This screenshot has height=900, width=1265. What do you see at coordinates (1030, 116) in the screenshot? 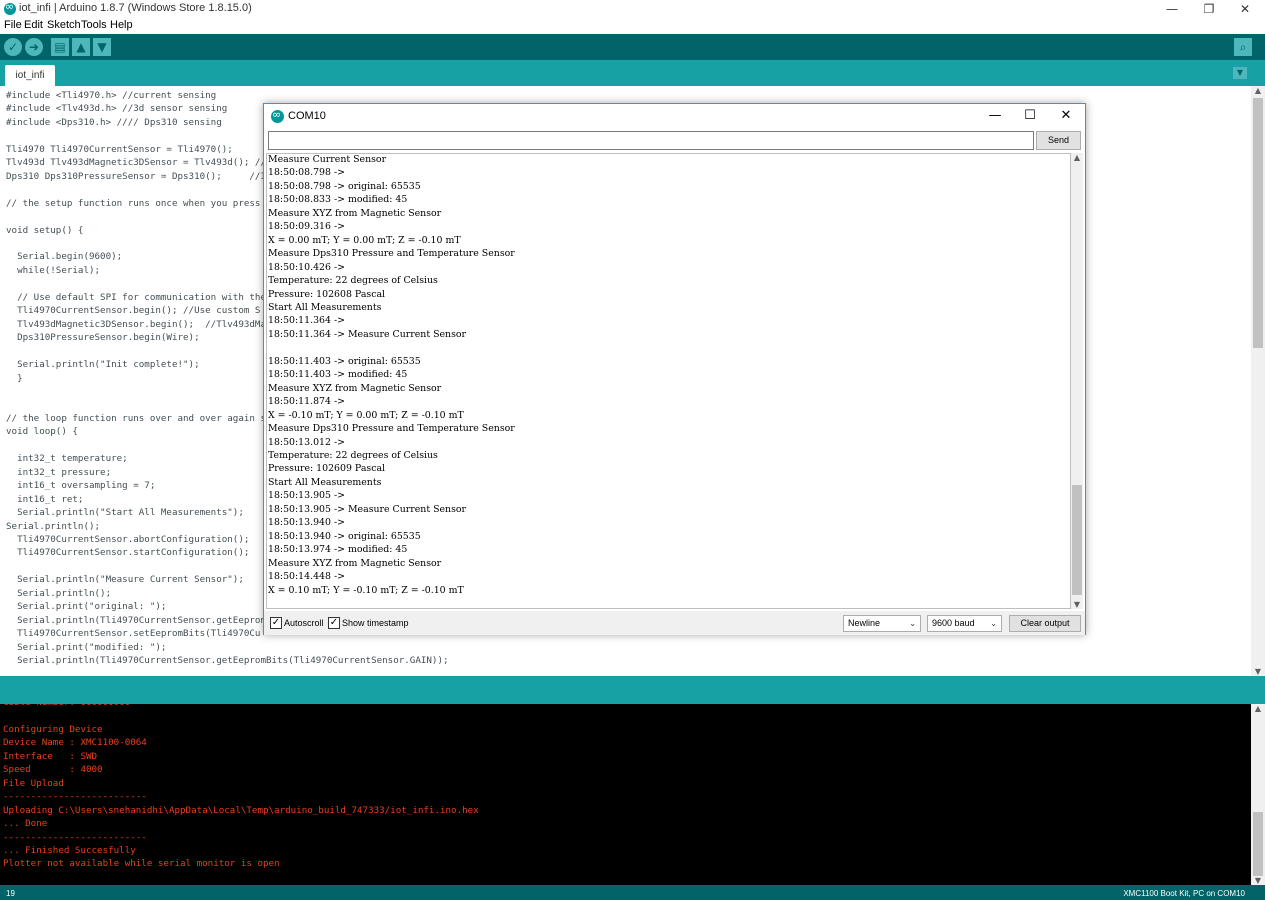
I see `serial-maximize-button: ☐` at bounding box center [1030, 116].